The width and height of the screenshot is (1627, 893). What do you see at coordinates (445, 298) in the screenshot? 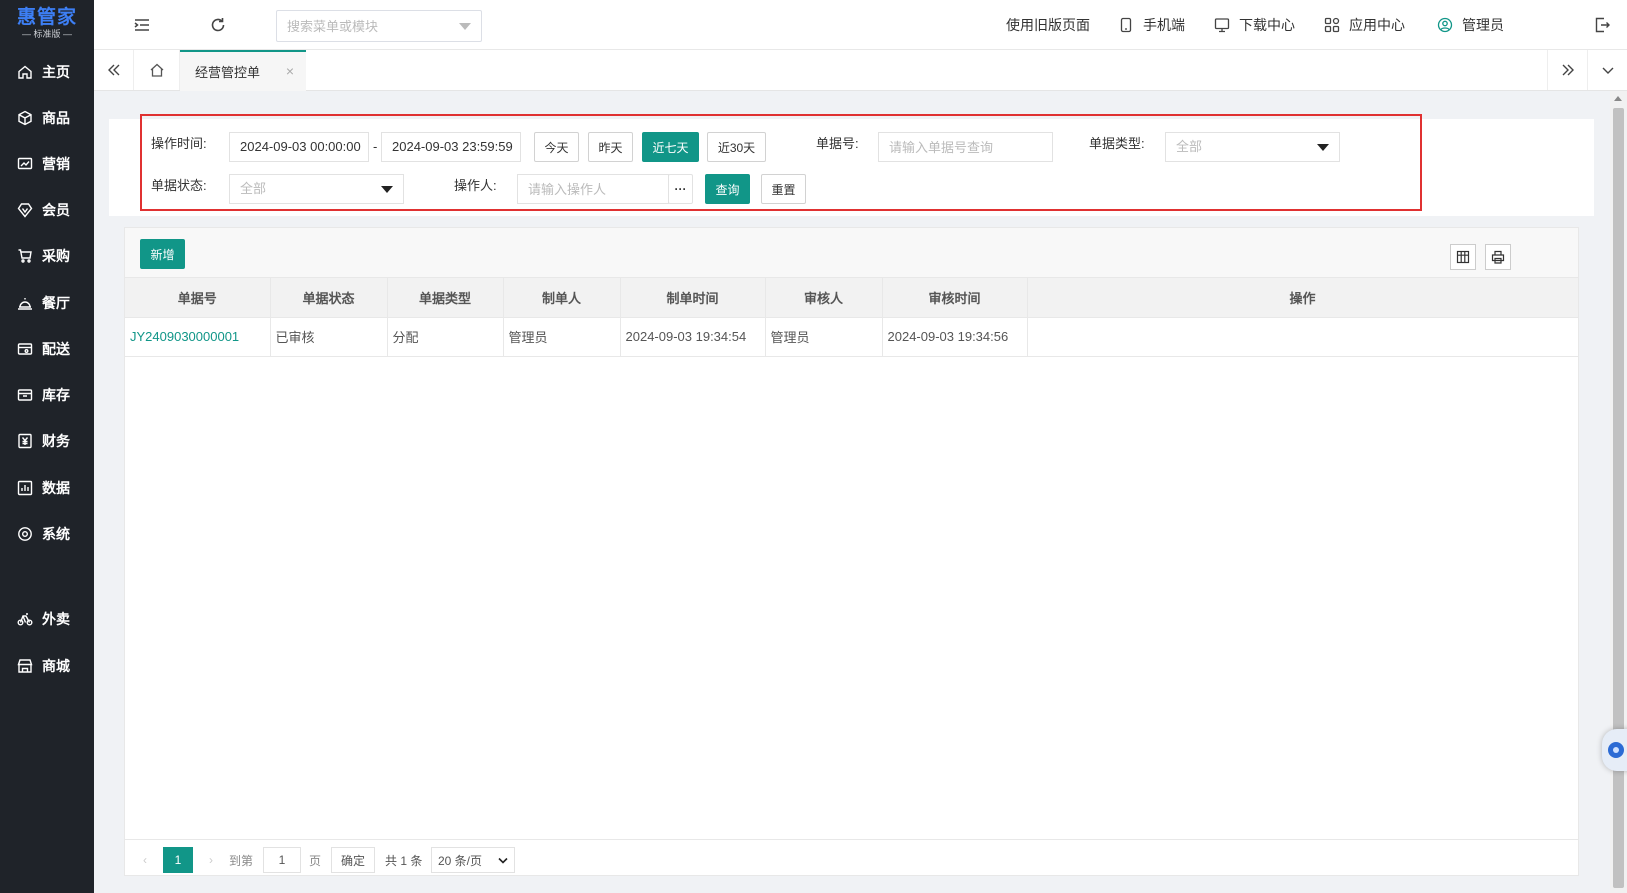
I see `column-header: 单据类型` at bounding box center [445, 298].